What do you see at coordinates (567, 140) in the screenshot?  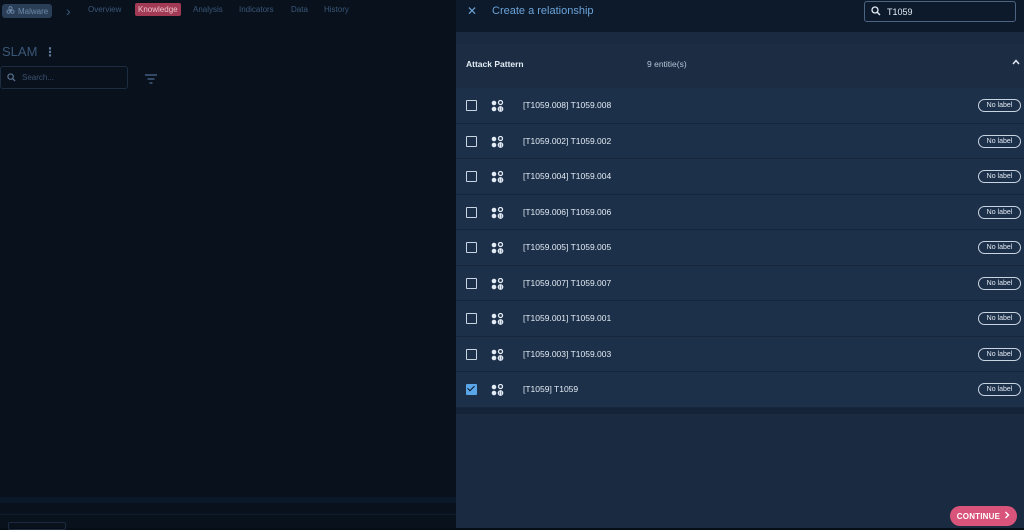 I see `row-entity-name: [T1059.002] T1059.002` at bounding box center [567, 140].